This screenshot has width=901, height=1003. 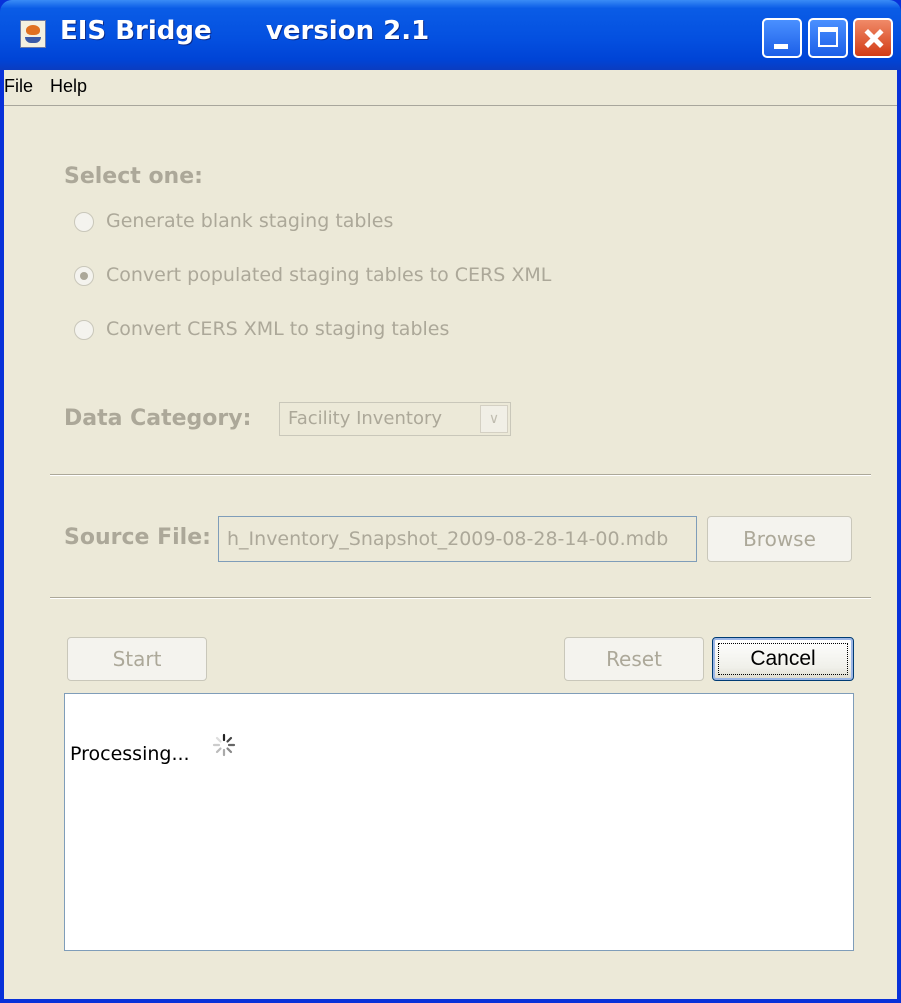 What do you see at coordinates (779, 539) in the screenshot?
I see `browse-button: Browse` at bounding box center [779, 539].